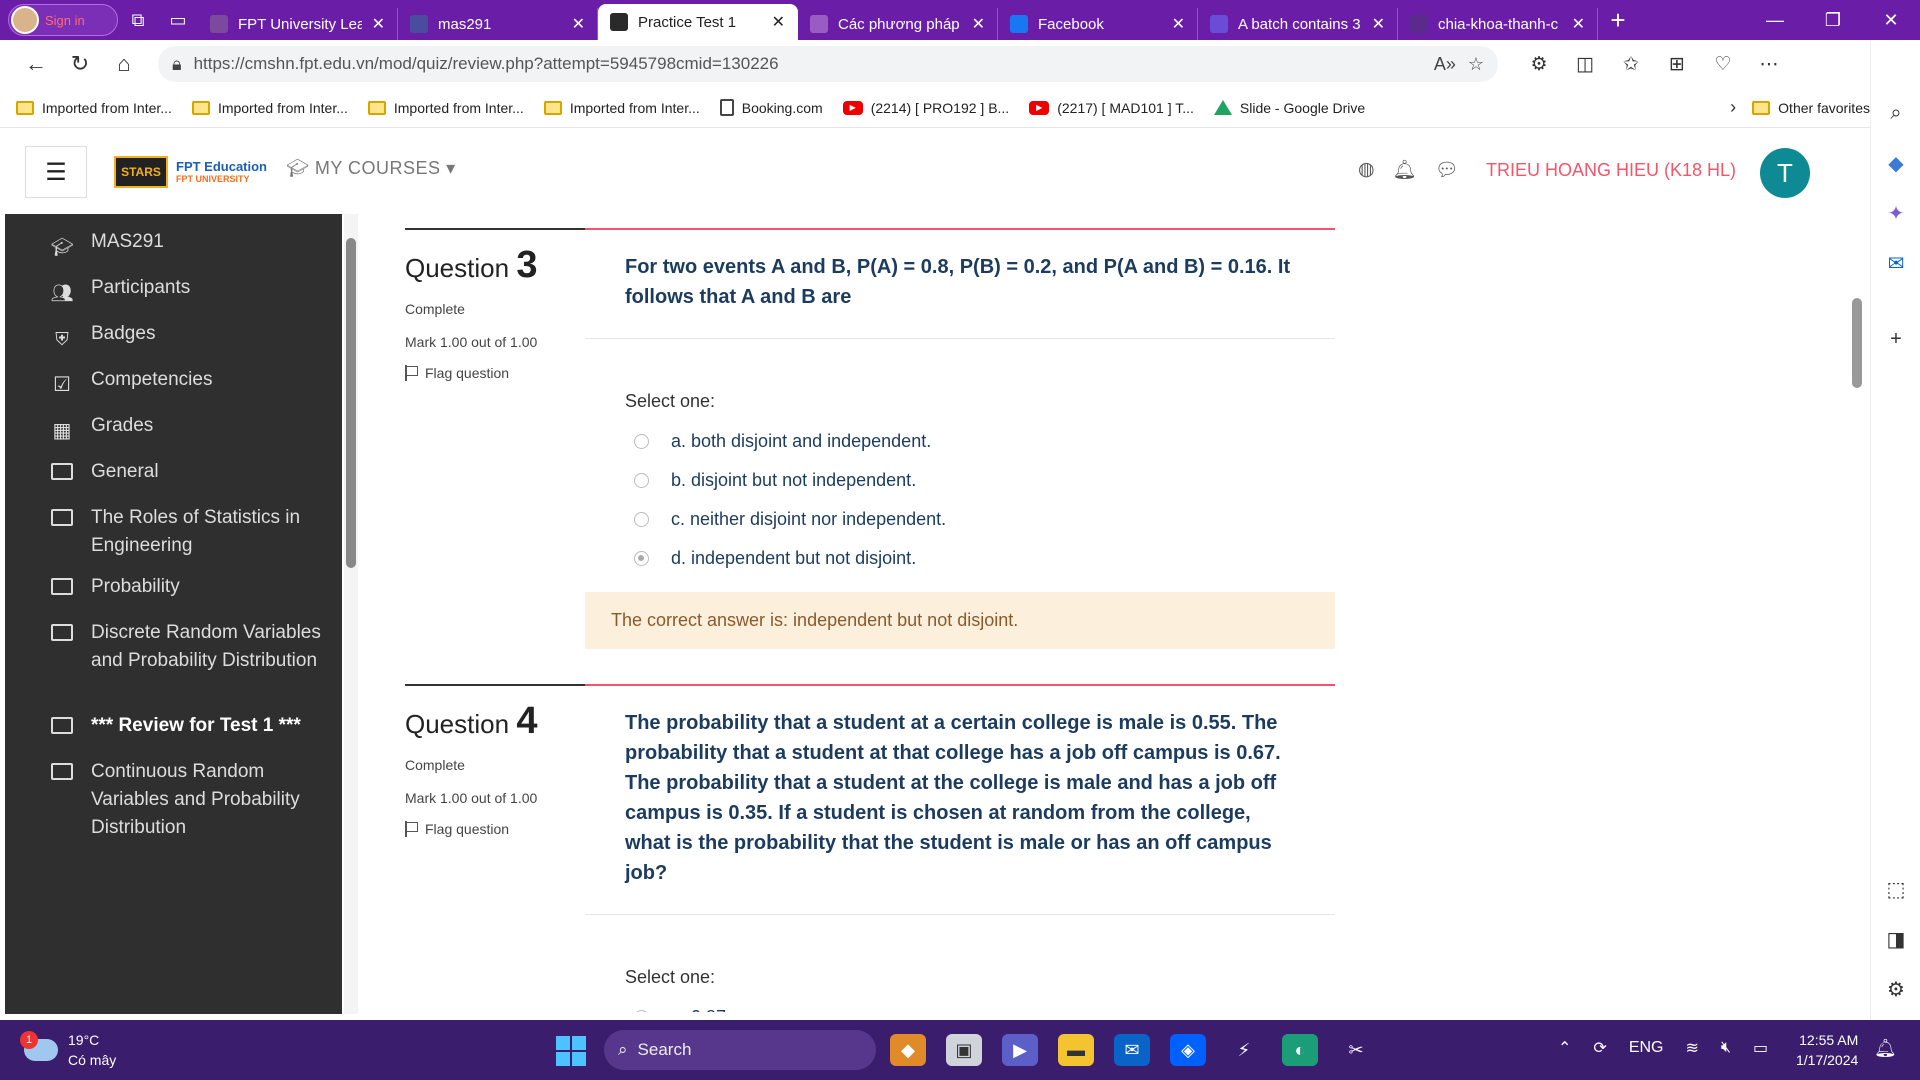  What do you see at coordinates (1599, 1048) in the screenshot?
I see `sync-icon: ⟳` at bounding box center [1599, 1048].